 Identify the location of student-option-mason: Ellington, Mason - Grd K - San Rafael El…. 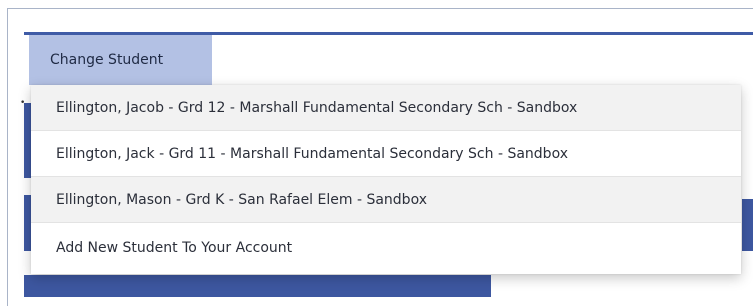
(386, 200).